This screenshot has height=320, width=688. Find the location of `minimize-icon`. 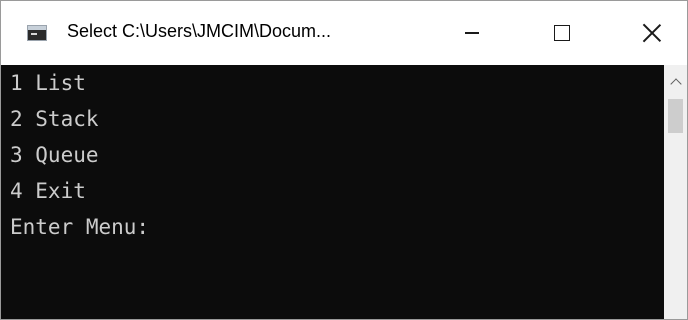

minimize-icon is located at coordinates (472, 33).